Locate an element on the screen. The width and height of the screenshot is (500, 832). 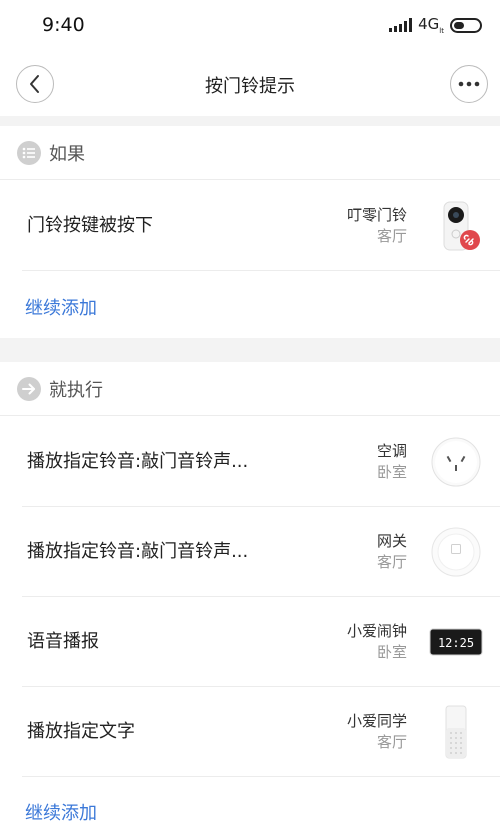
device-name: 空调 is located at coordinates (391, 451).